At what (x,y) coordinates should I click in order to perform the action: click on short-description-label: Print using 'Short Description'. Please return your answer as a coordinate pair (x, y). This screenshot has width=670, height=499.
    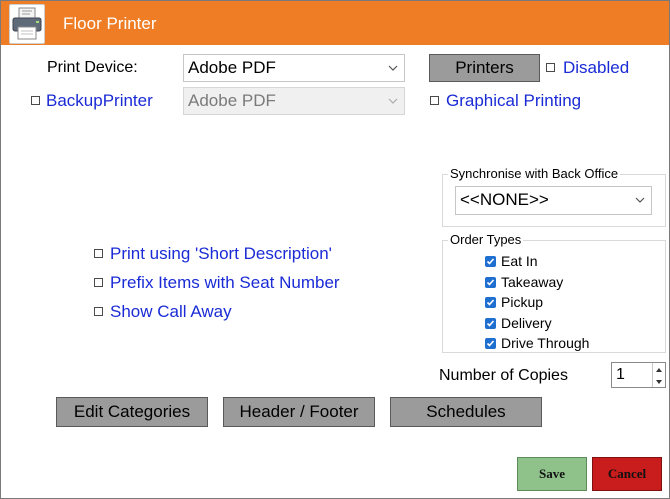
    Looking at the image, I should click on (221, 253).